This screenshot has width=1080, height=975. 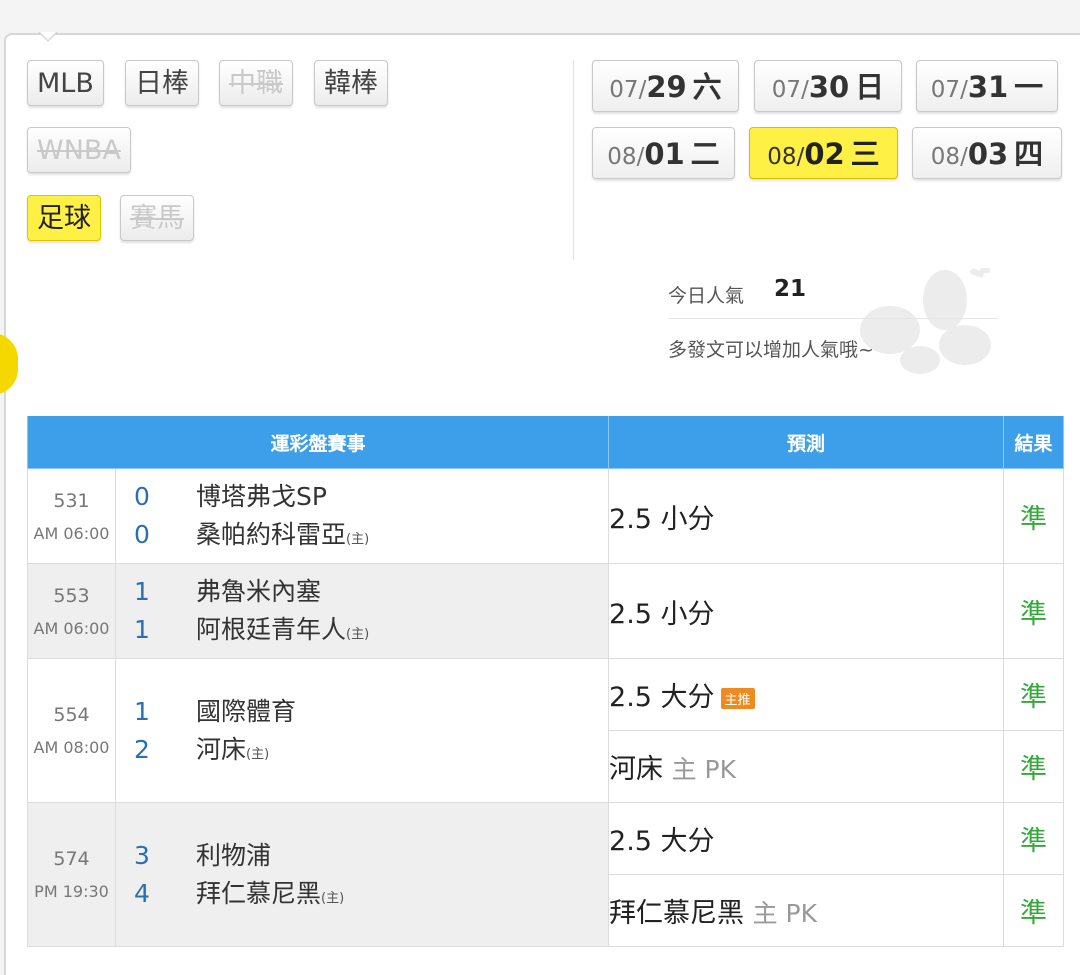 I want to click on header-event: 運彩盤賽事, so click(x=318, y=442).